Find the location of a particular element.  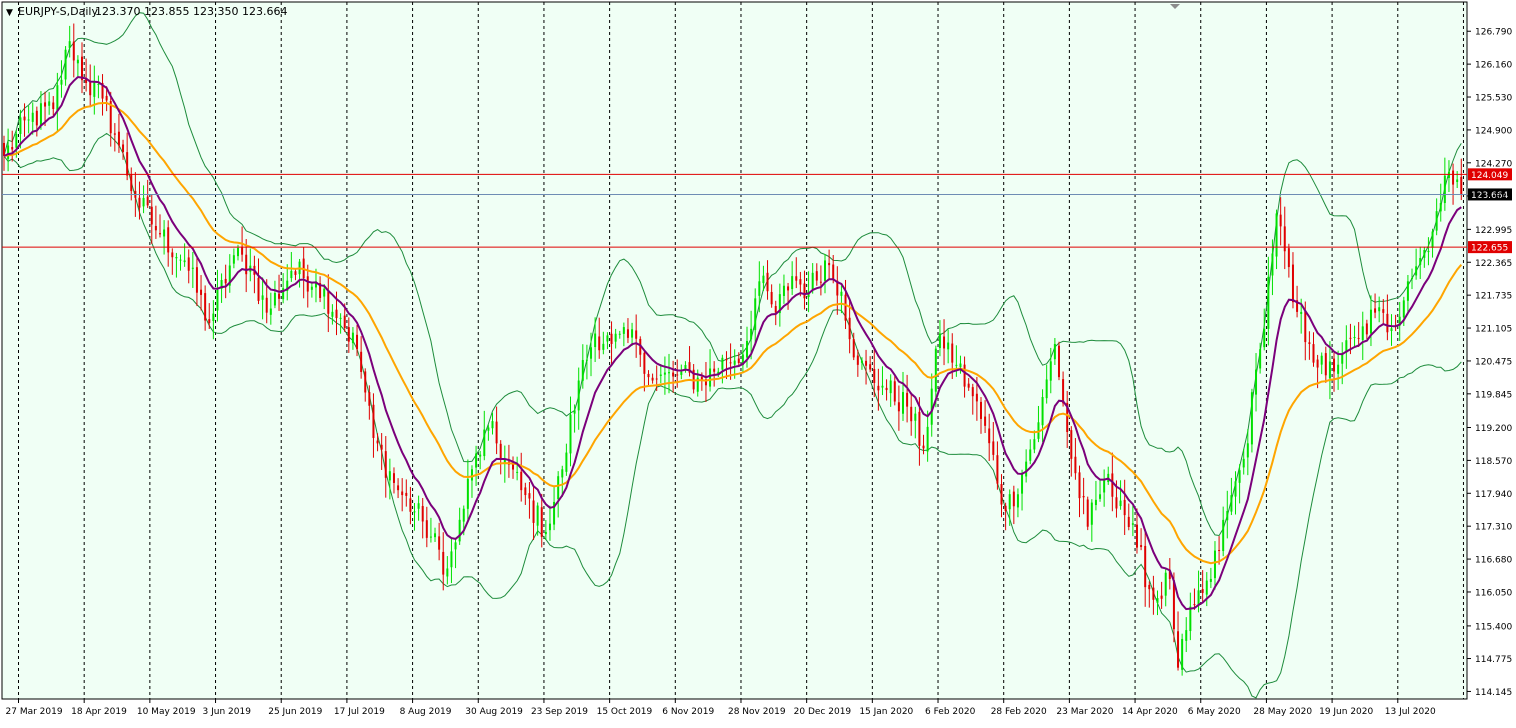

x-tick-label: 27 Mar 2019 is located at coordinates (34, 712).